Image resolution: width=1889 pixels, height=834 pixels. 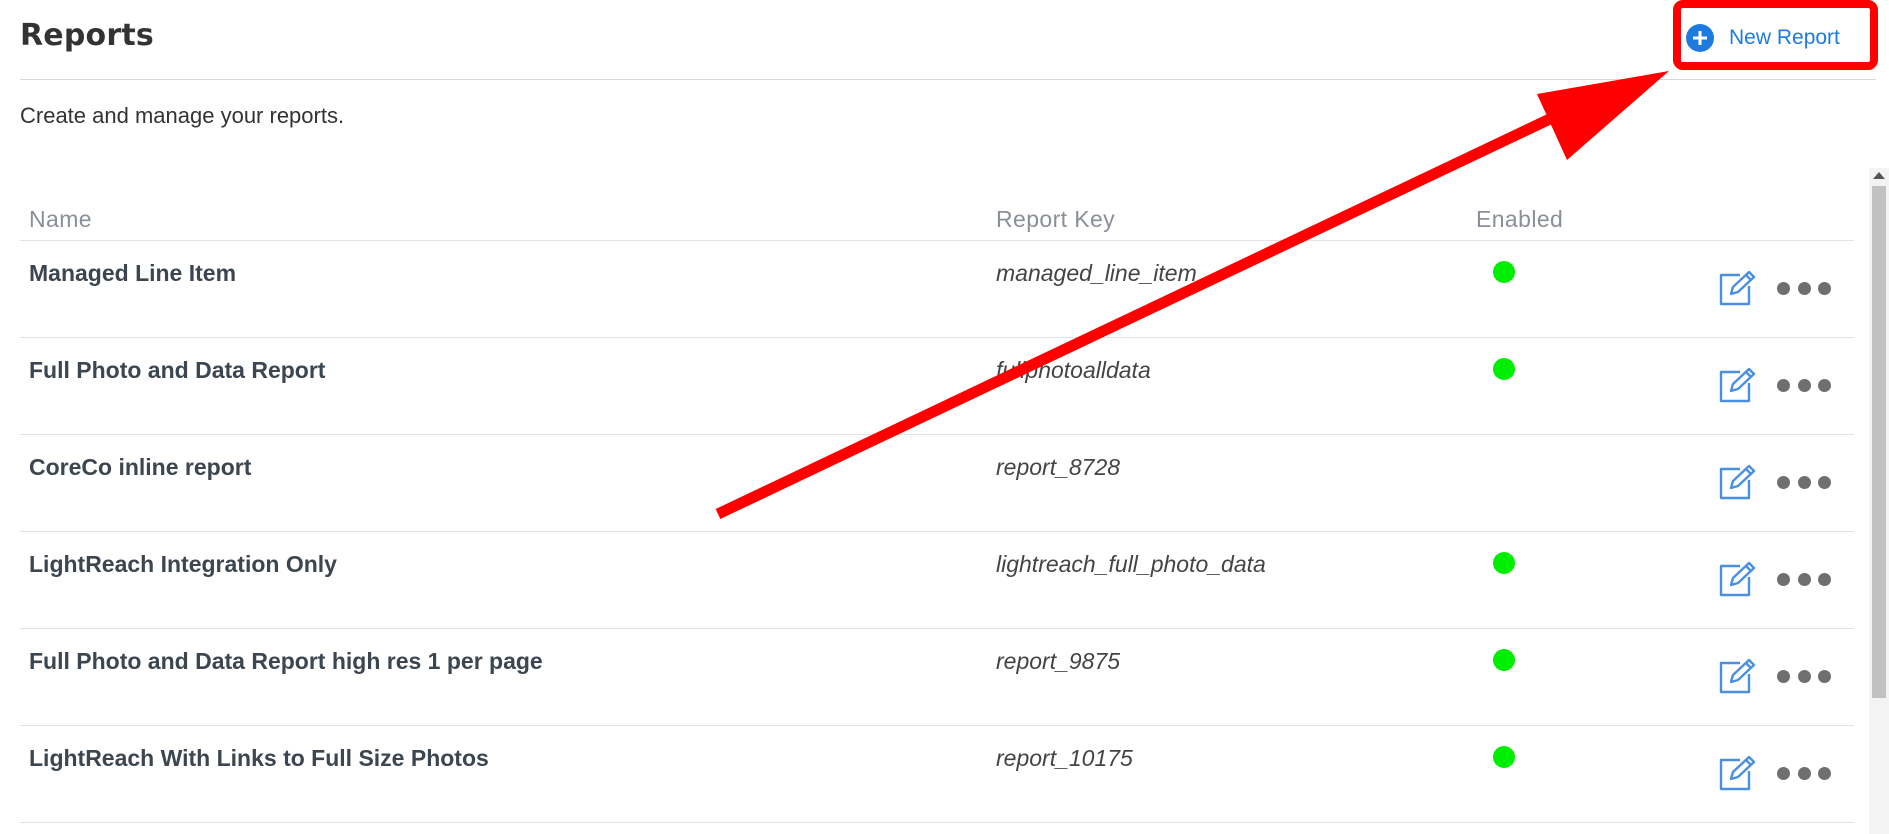 I want to click on table-row: CoreCo inline report report_8728, so click(x=937, y=483).